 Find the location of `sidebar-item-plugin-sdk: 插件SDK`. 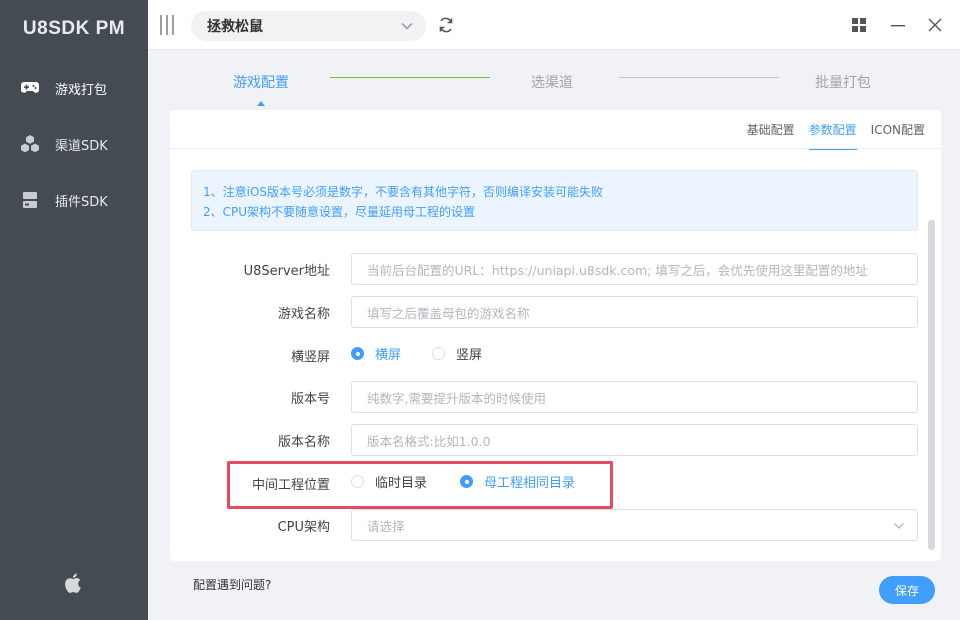

sidebar-item-plugin-sdk: 插件SDK is located at coordinates (74, 200).